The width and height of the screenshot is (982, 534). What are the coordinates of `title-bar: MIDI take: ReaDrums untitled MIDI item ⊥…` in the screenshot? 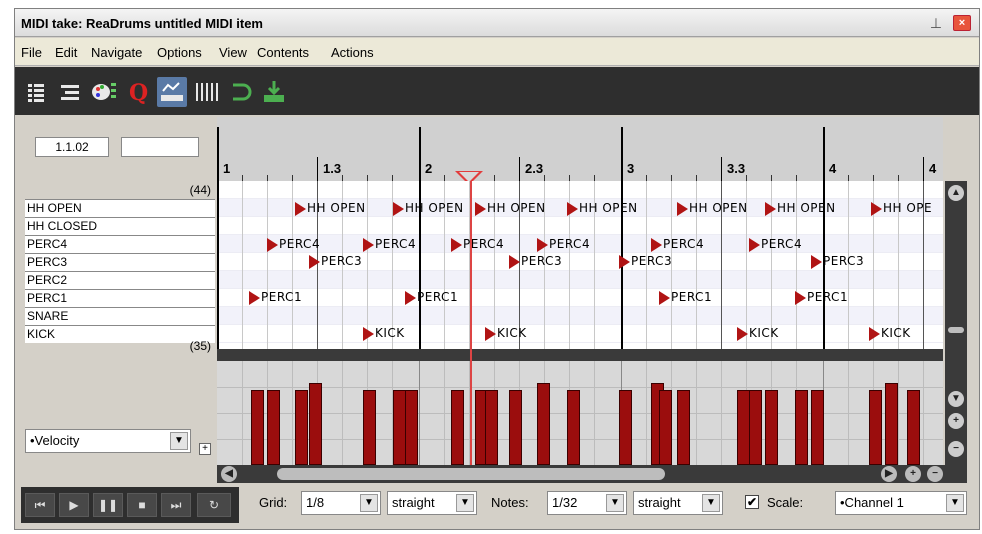 It's located at (497, 23).